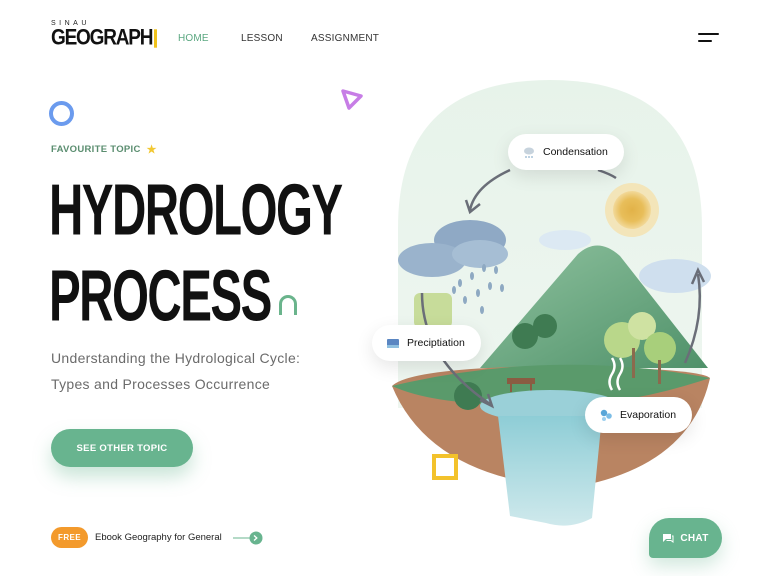 This screenshot has width=768, height=576. Describe the element at coordinates (606, 415) in the screenshot. I see `water-drops-icon` at that location.